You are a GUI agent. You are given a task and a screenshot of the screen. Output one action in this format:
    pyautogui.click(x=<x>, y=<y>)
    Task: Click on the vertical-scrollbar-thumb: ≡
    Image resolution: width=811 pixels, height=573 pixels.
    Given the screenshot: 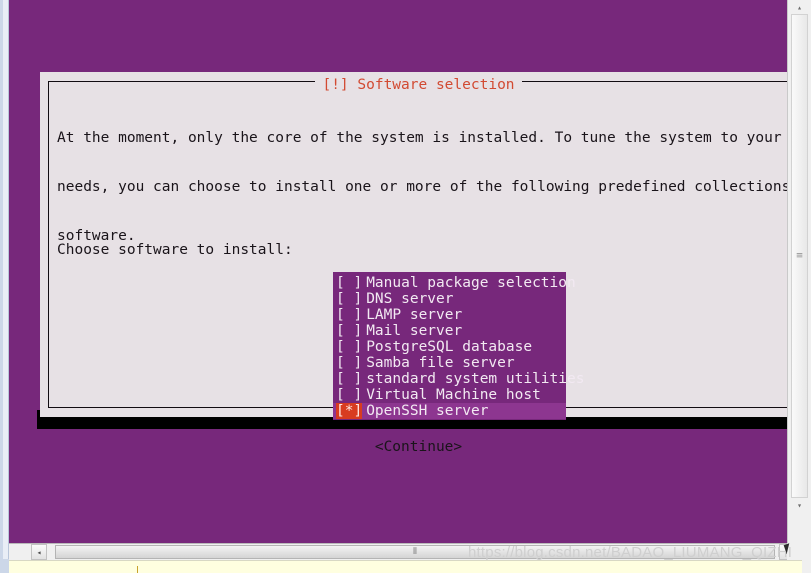 What is the action you would take?
    pyautogui.click(x=799, y=256)
    